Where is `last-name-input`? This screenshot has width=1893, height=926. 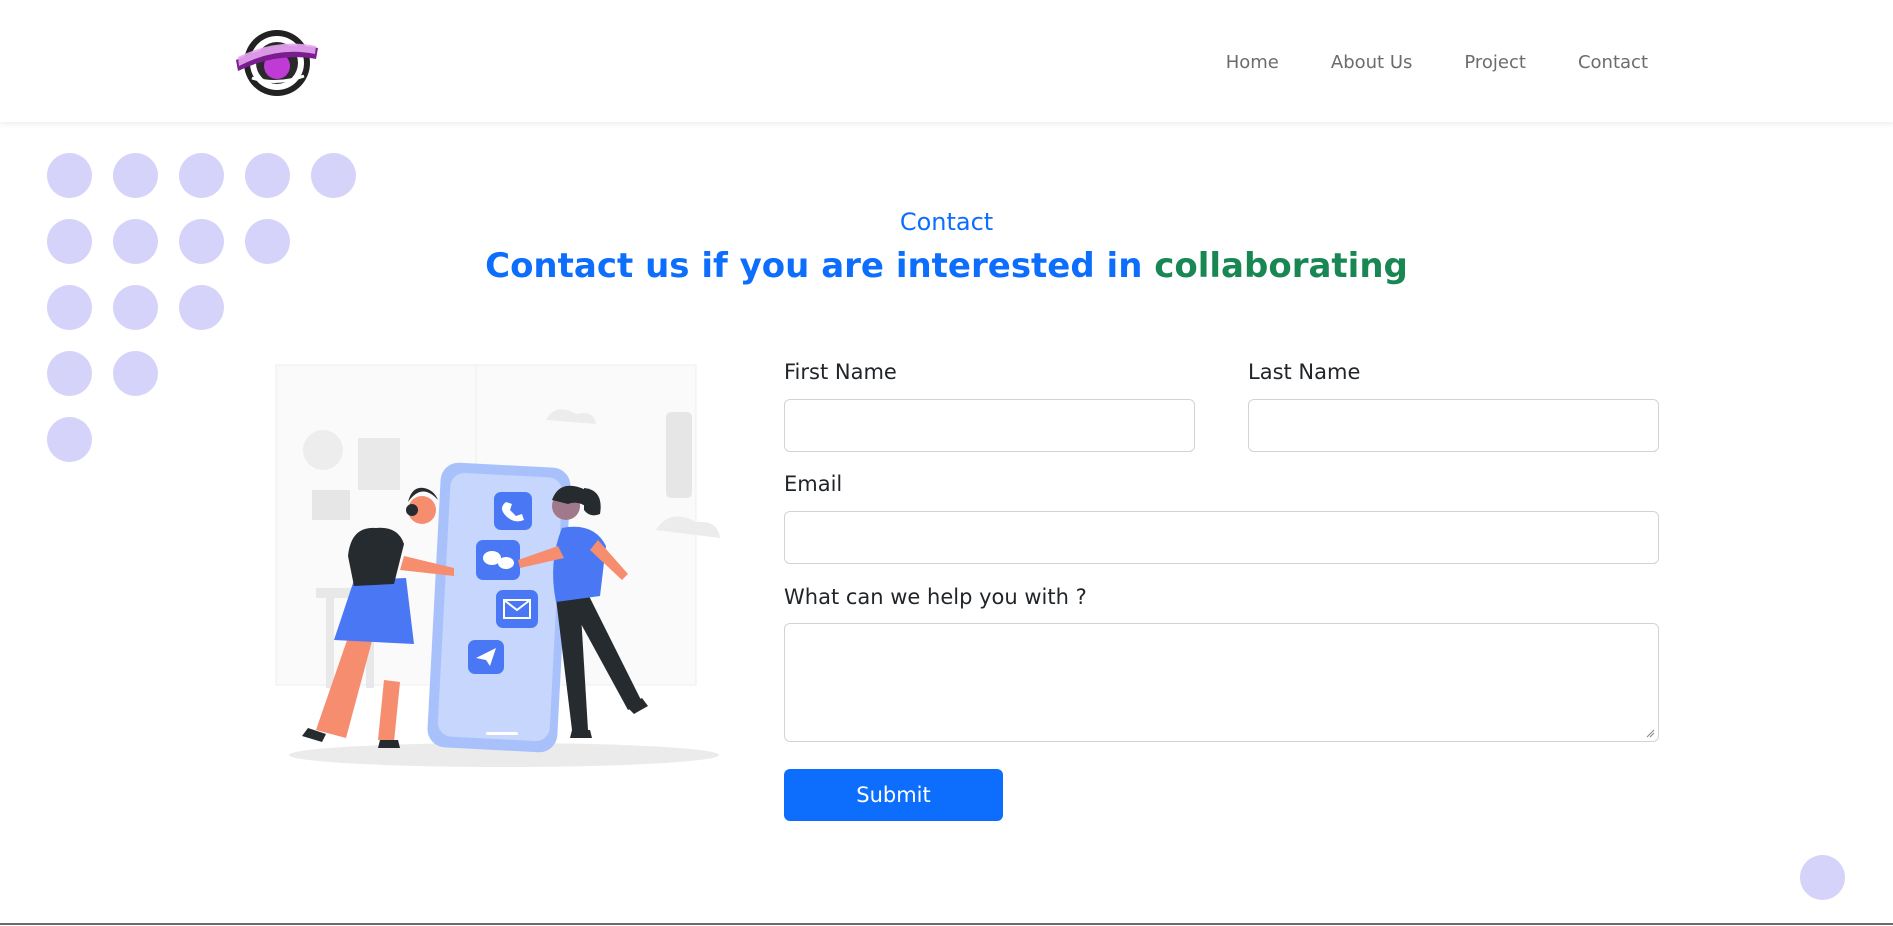
last-name-input is located at coordinates (1453, 425).